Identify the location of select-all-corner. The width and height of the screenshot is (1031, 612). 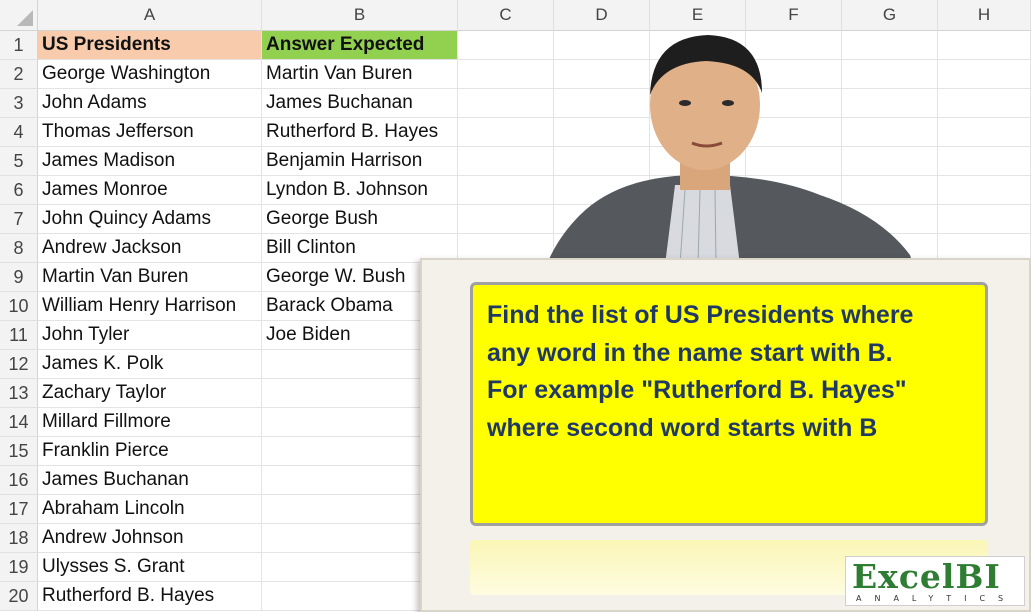
(19, 15).